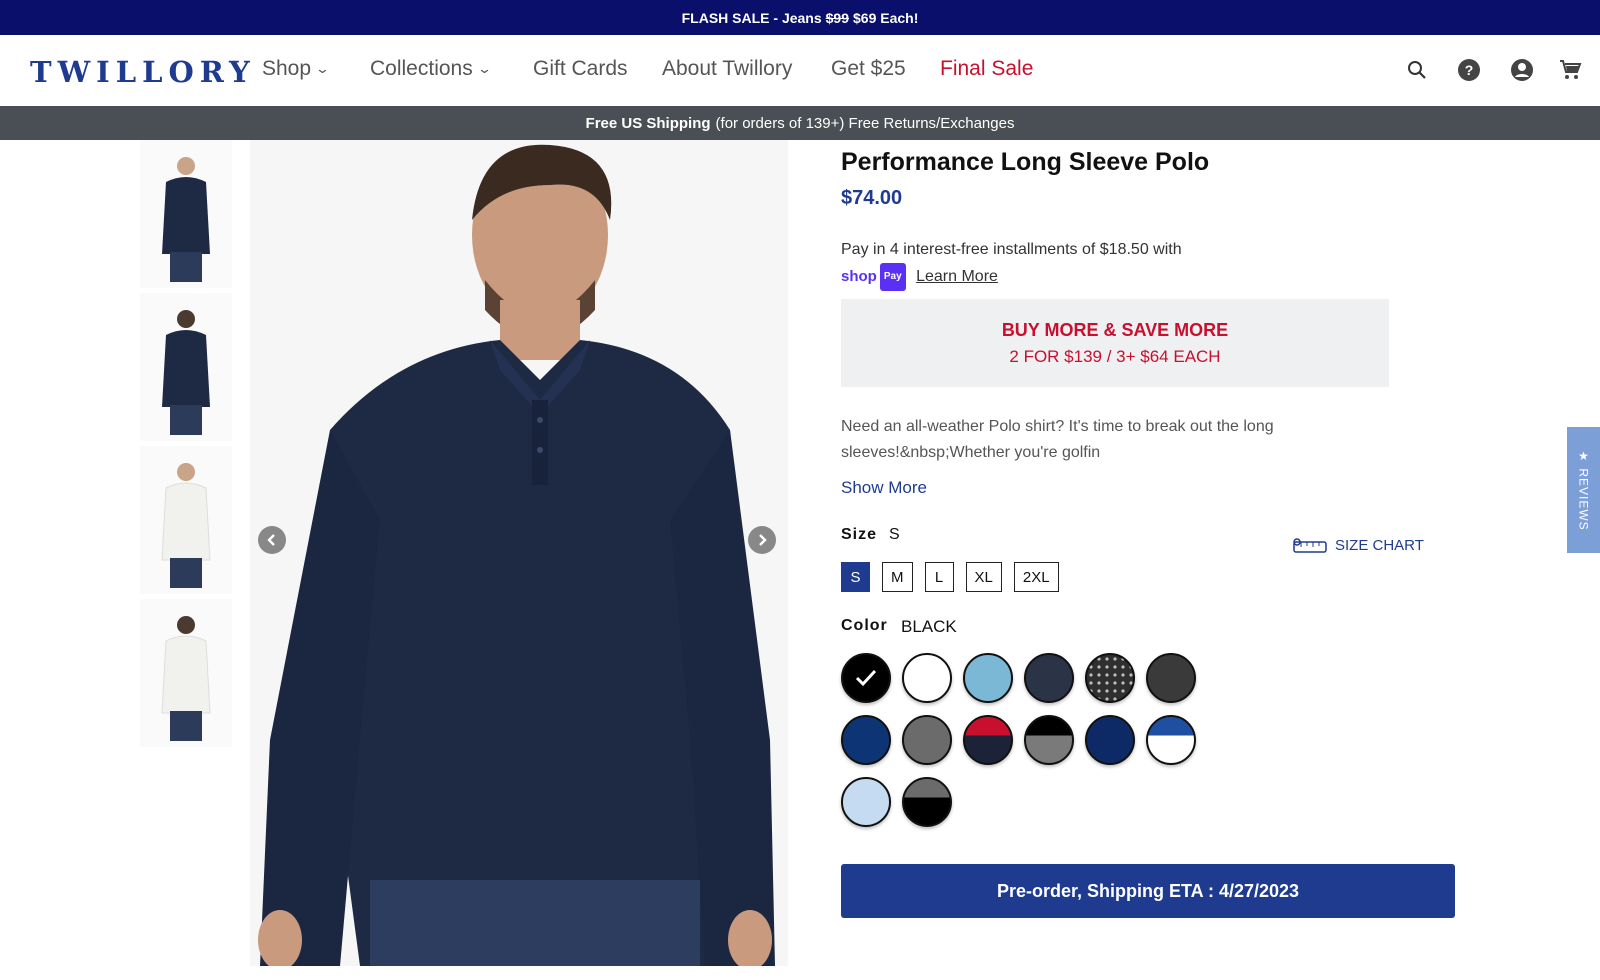 Image resolution: width=1600 pixels, height=980 pixels. What do you see at coordinates (837, 17) in the screenshot?
I see `flash-sale-old-price: $99` at bounding box center [837, 17].